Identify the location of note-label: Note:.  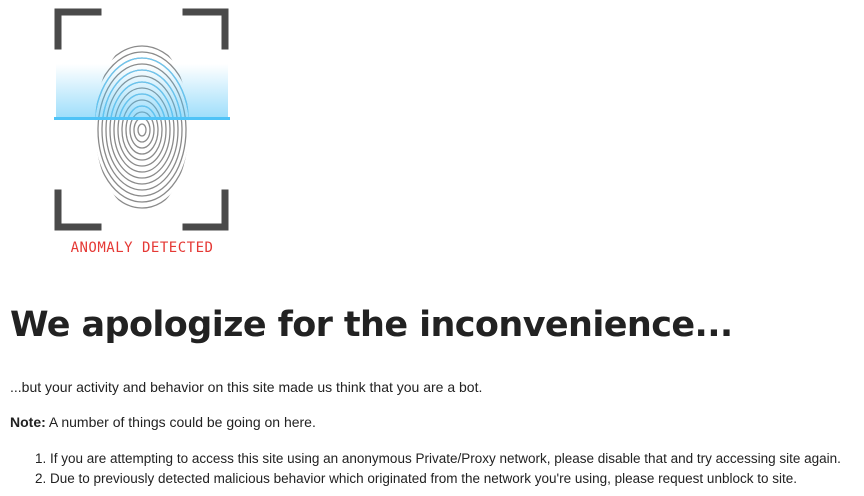
(28, 422).